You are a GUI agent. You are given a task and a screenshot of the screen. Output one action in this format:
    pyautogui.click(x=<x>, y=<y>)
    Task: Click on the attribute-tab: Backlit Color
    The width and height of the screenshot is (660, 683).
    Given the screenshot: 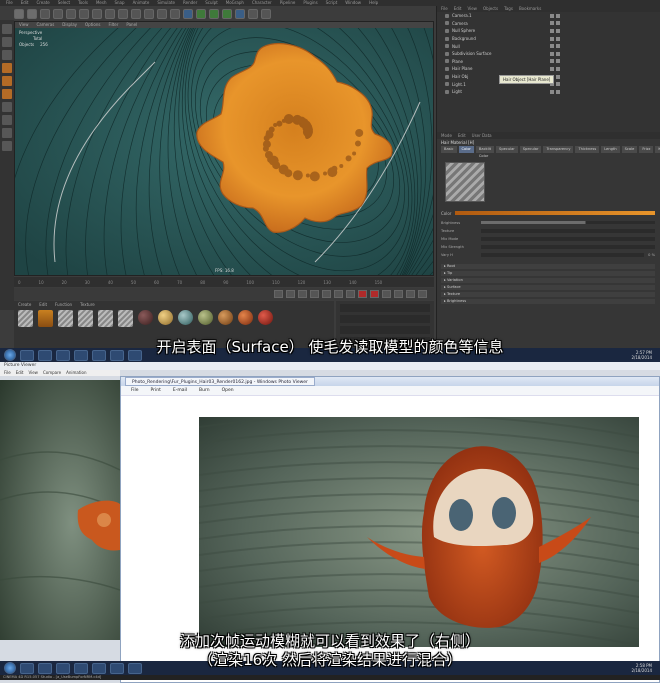 What is the action you would take?
    pyautogui.click(x=485, y=152)
    